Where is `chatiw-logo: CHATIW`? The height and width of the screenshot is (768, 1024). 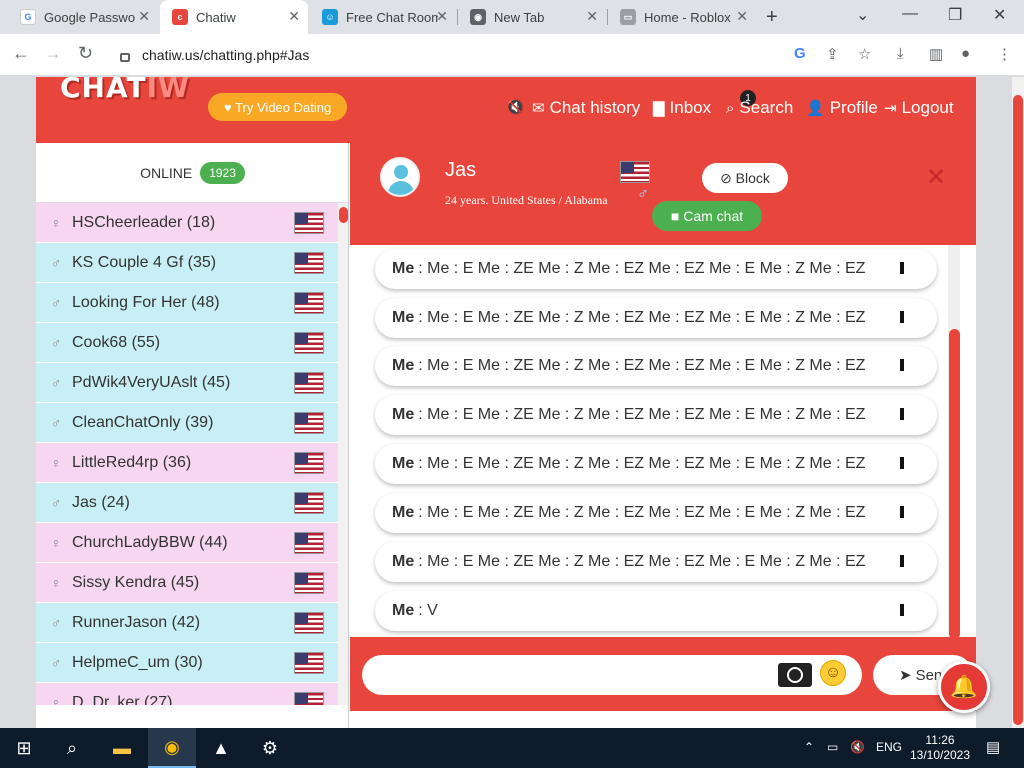
chatiw-logo: CHATIW is located at coordinates (125, 90).